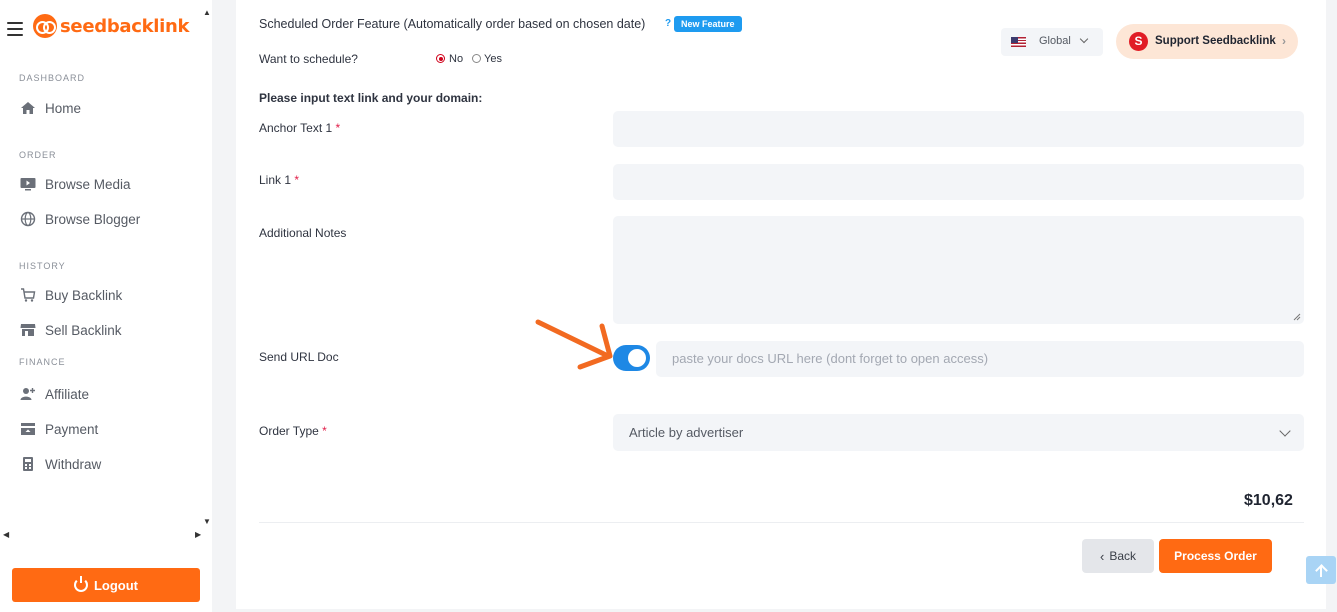  What do you see at coordinates (116, 585) in the screenshot?
I see `logout-label: Logout` at bounding box center [116, 585].